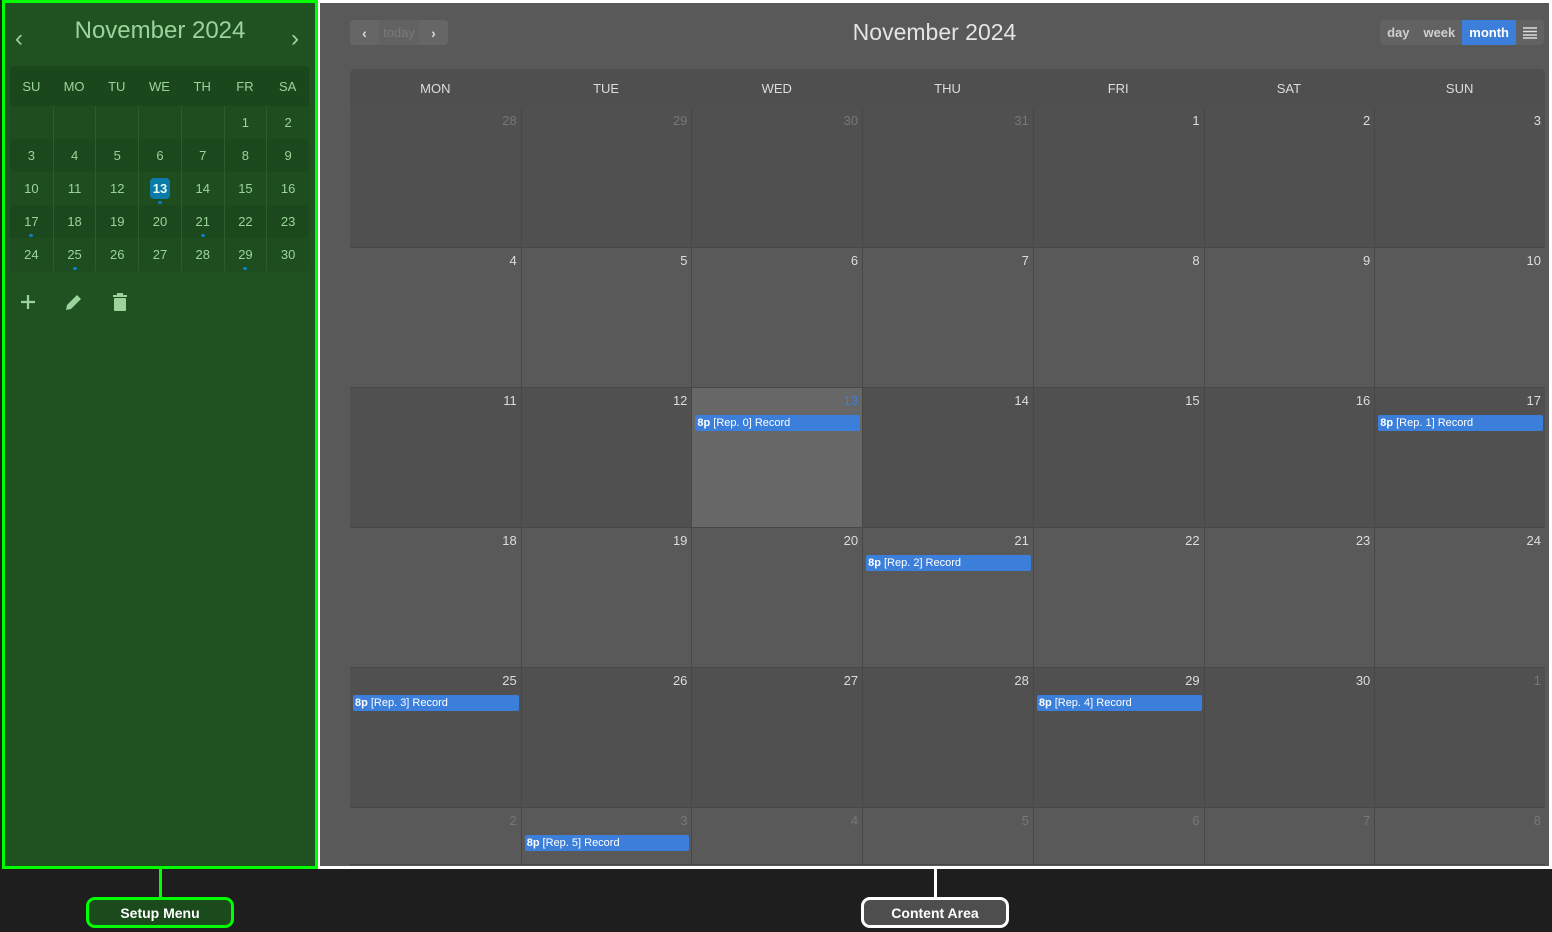 This screenshot has height=932, width=1552. I want to click on day-number: 10, so click(1534, 260).